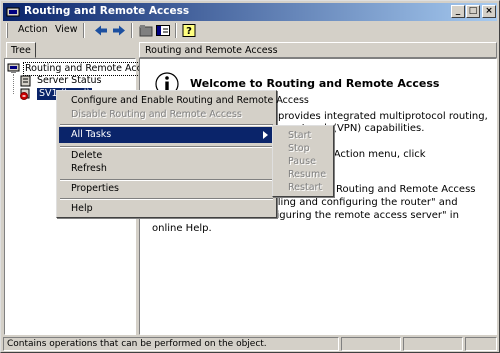  What do you see at coordinates (156, 114) in the screenshot?
I see `menu-item-label: Disable Routing and Remote Access` at bounding box center [156, 114].